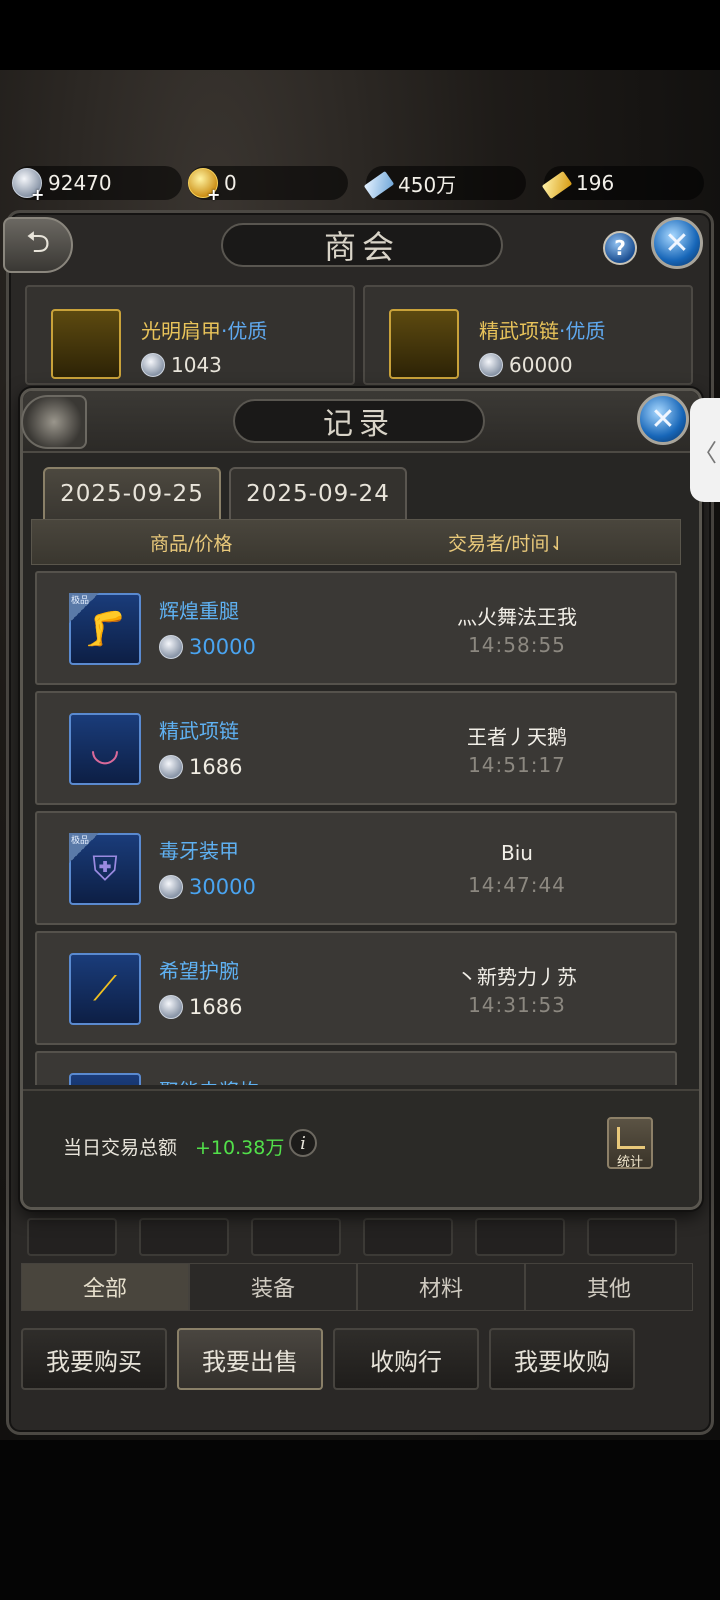  I want to click on record-header: 记录 ✕, so click(360, 422).